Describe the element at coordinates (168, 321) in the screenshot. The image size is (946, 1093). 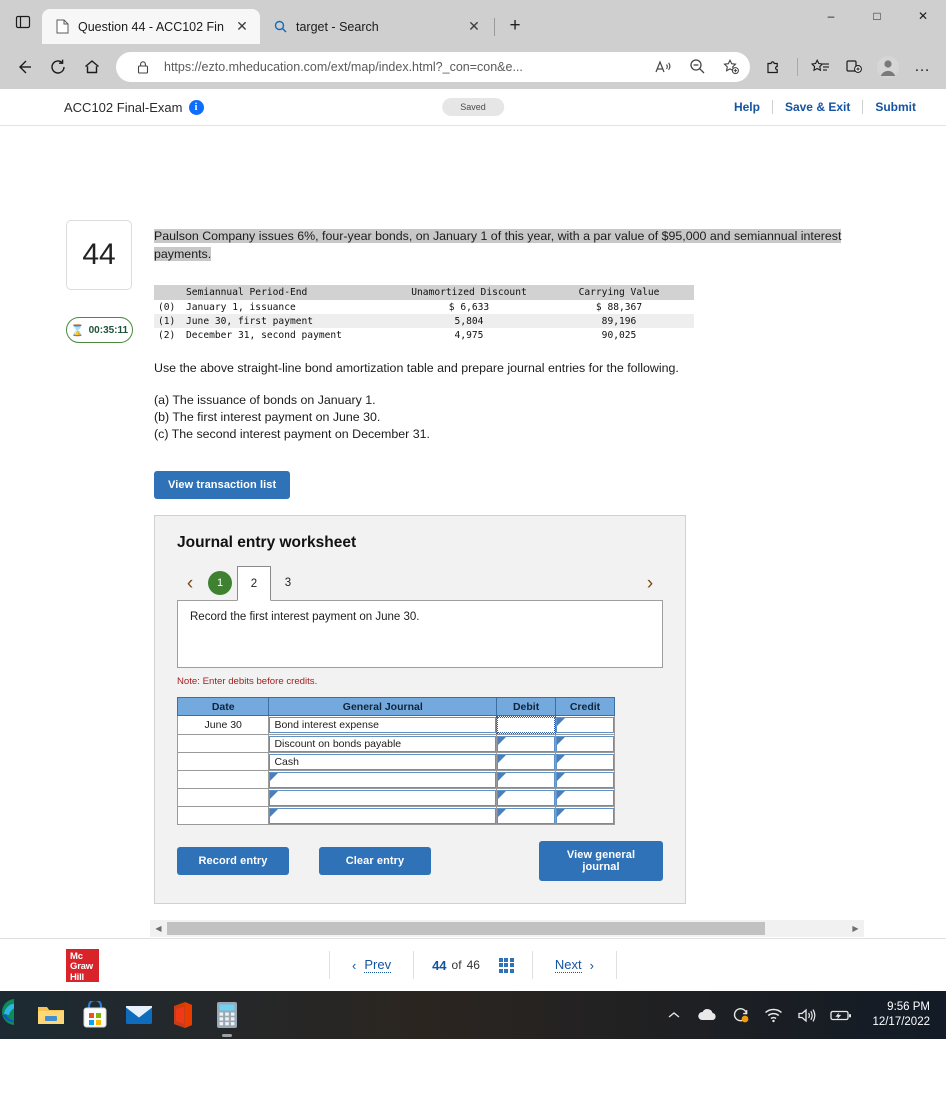
I see `row-index: (1)` at that location.